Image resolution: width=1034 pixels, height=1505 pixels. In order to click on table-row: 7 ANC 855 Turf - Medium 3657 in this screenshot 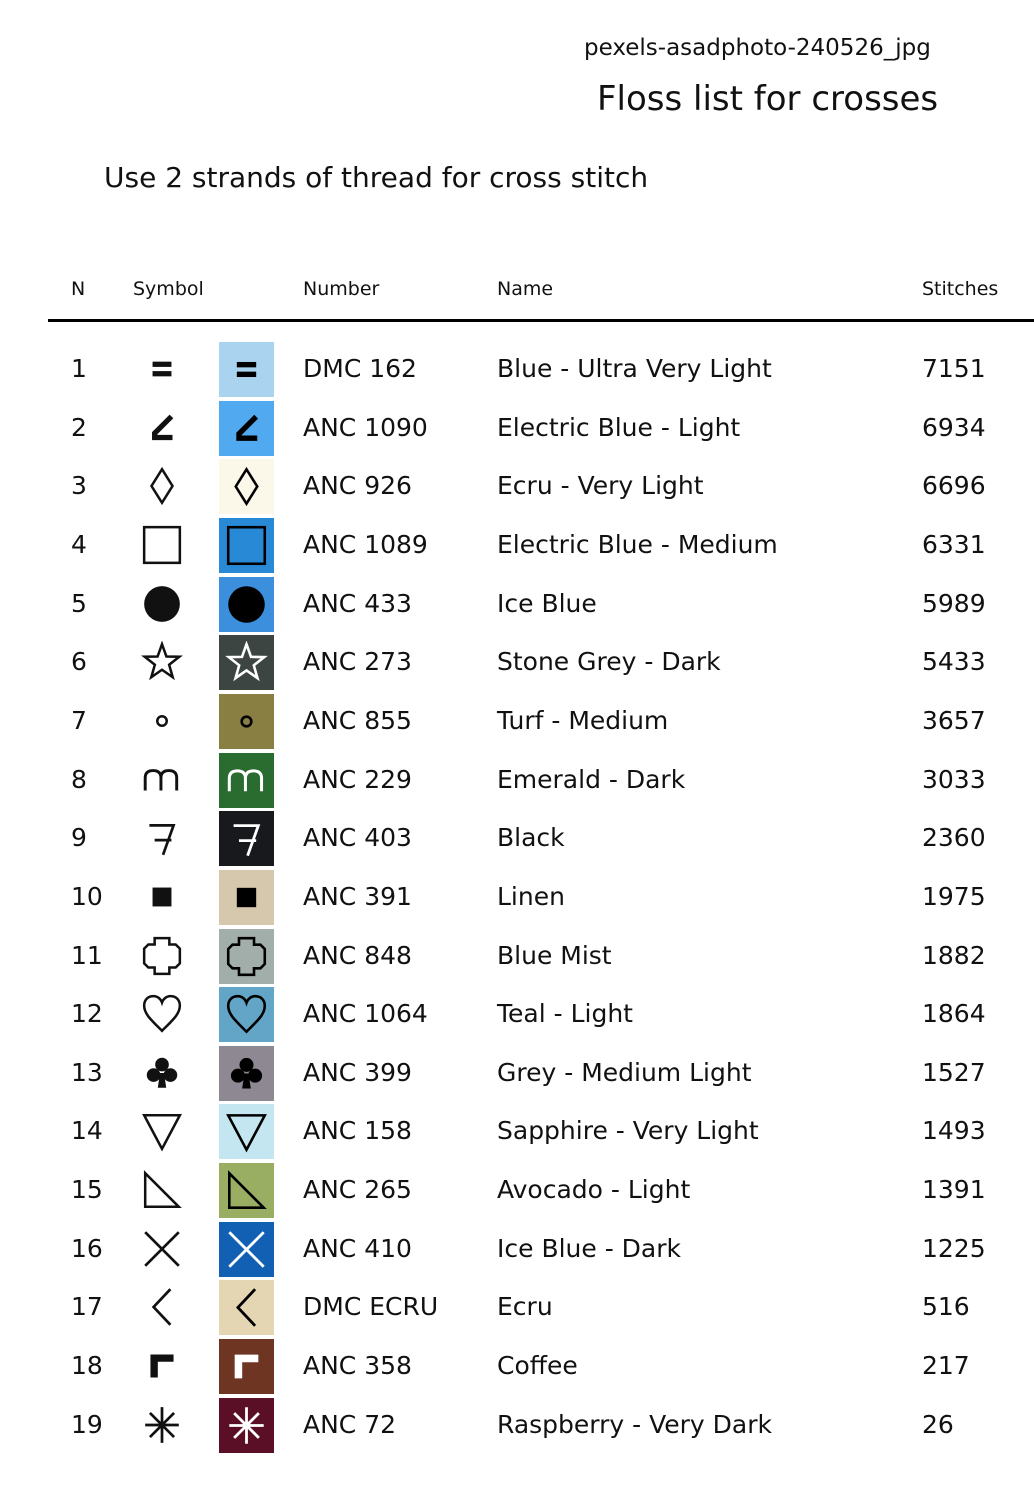, I will do `click(517, 721)`.